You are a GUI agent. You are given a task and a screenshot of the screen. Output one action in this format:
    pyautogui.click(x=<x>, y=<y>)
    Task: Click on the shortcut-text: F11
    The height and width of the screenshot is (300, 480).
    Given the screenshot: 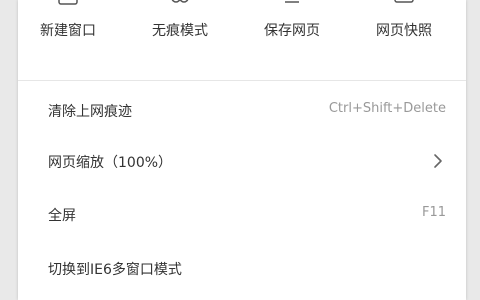 What is the action you would take?
    pyautogui.click(x=433, y=212)
    